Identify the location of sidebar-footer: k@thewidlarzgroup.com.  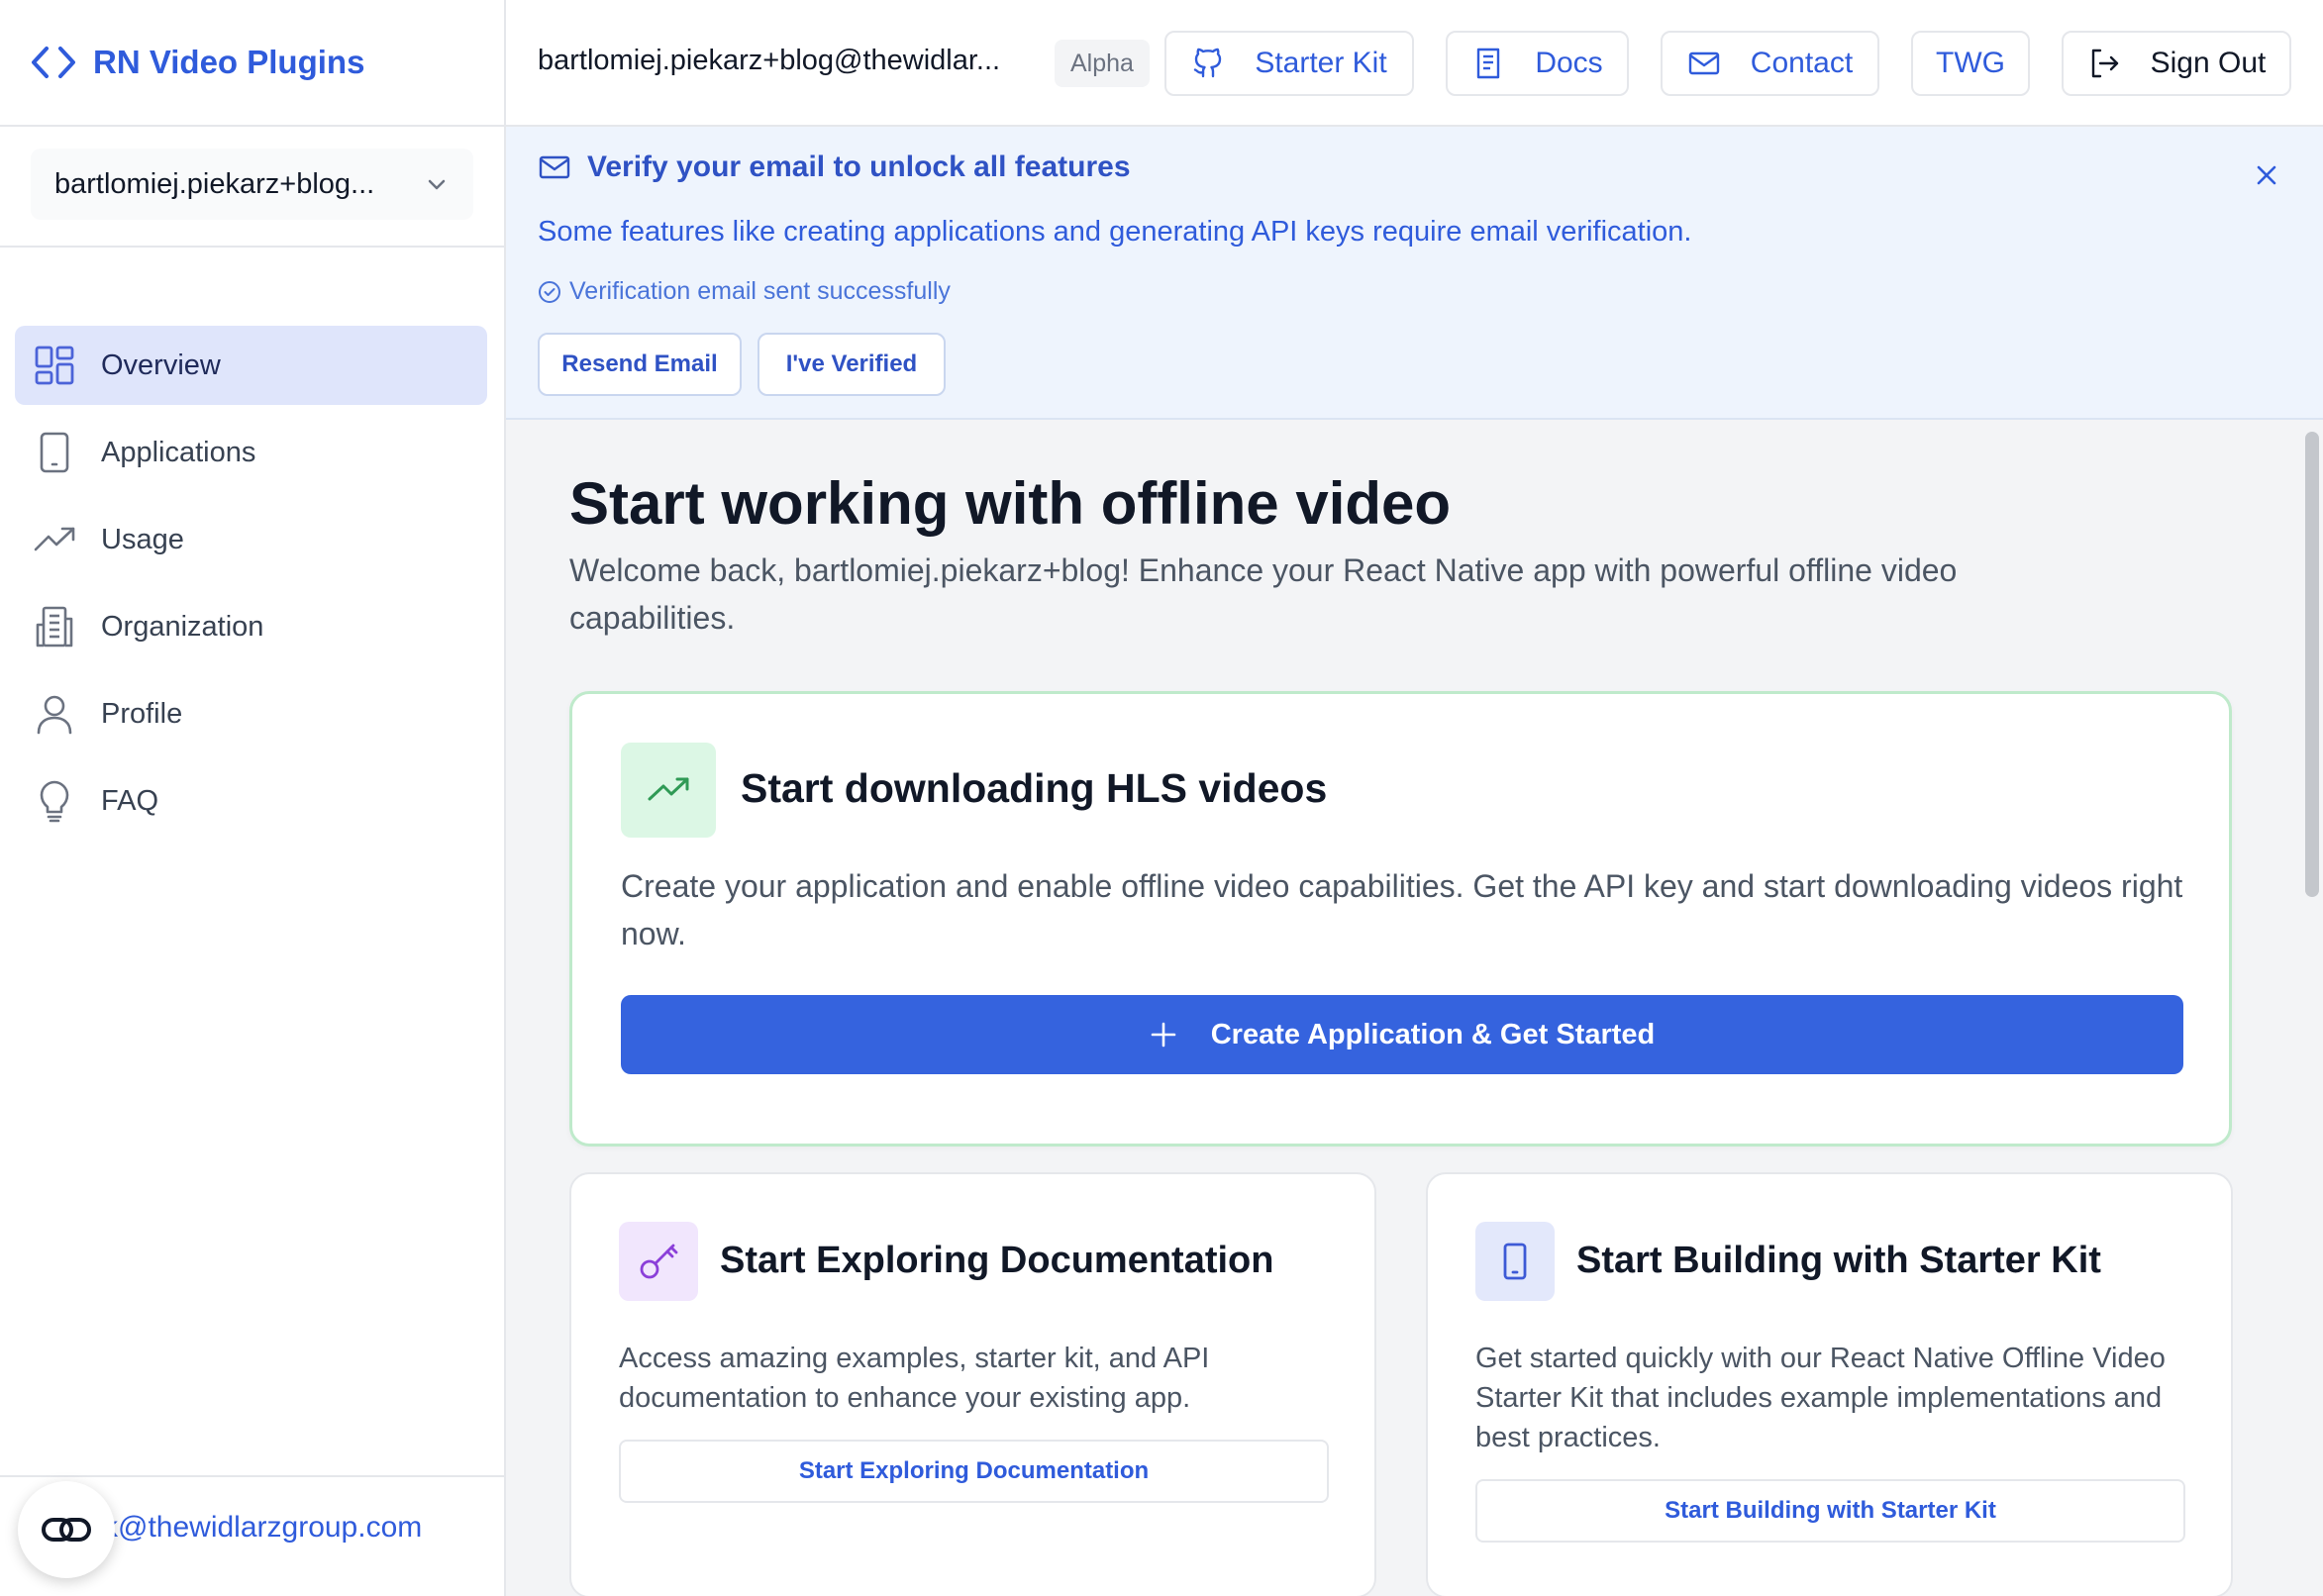
(252, 1535).